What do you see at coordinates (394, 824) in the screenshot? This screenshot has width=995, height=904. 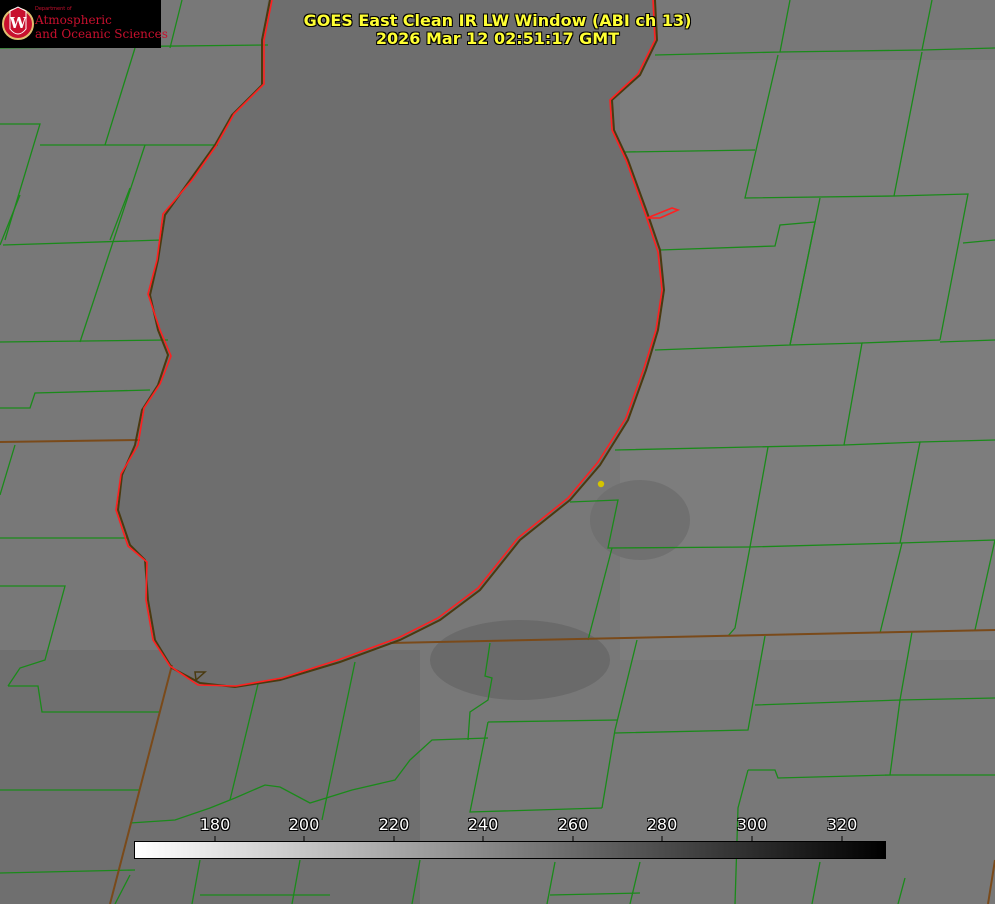 I see `tick-label-220: 220` at bounding box center [394, 824].